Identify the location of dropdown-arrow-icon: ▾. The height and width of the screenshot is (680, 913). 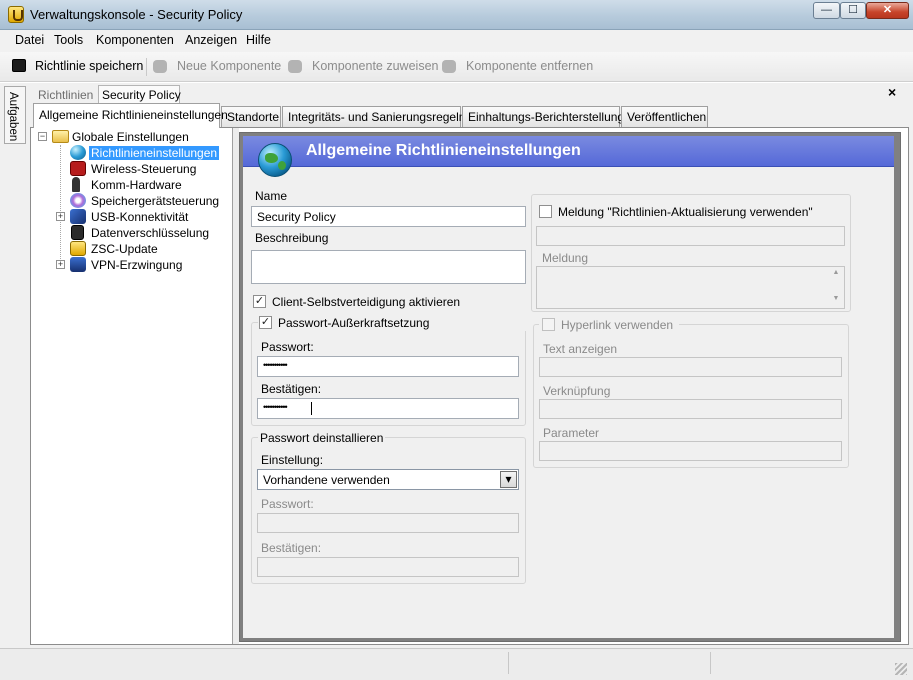
(508, 479).